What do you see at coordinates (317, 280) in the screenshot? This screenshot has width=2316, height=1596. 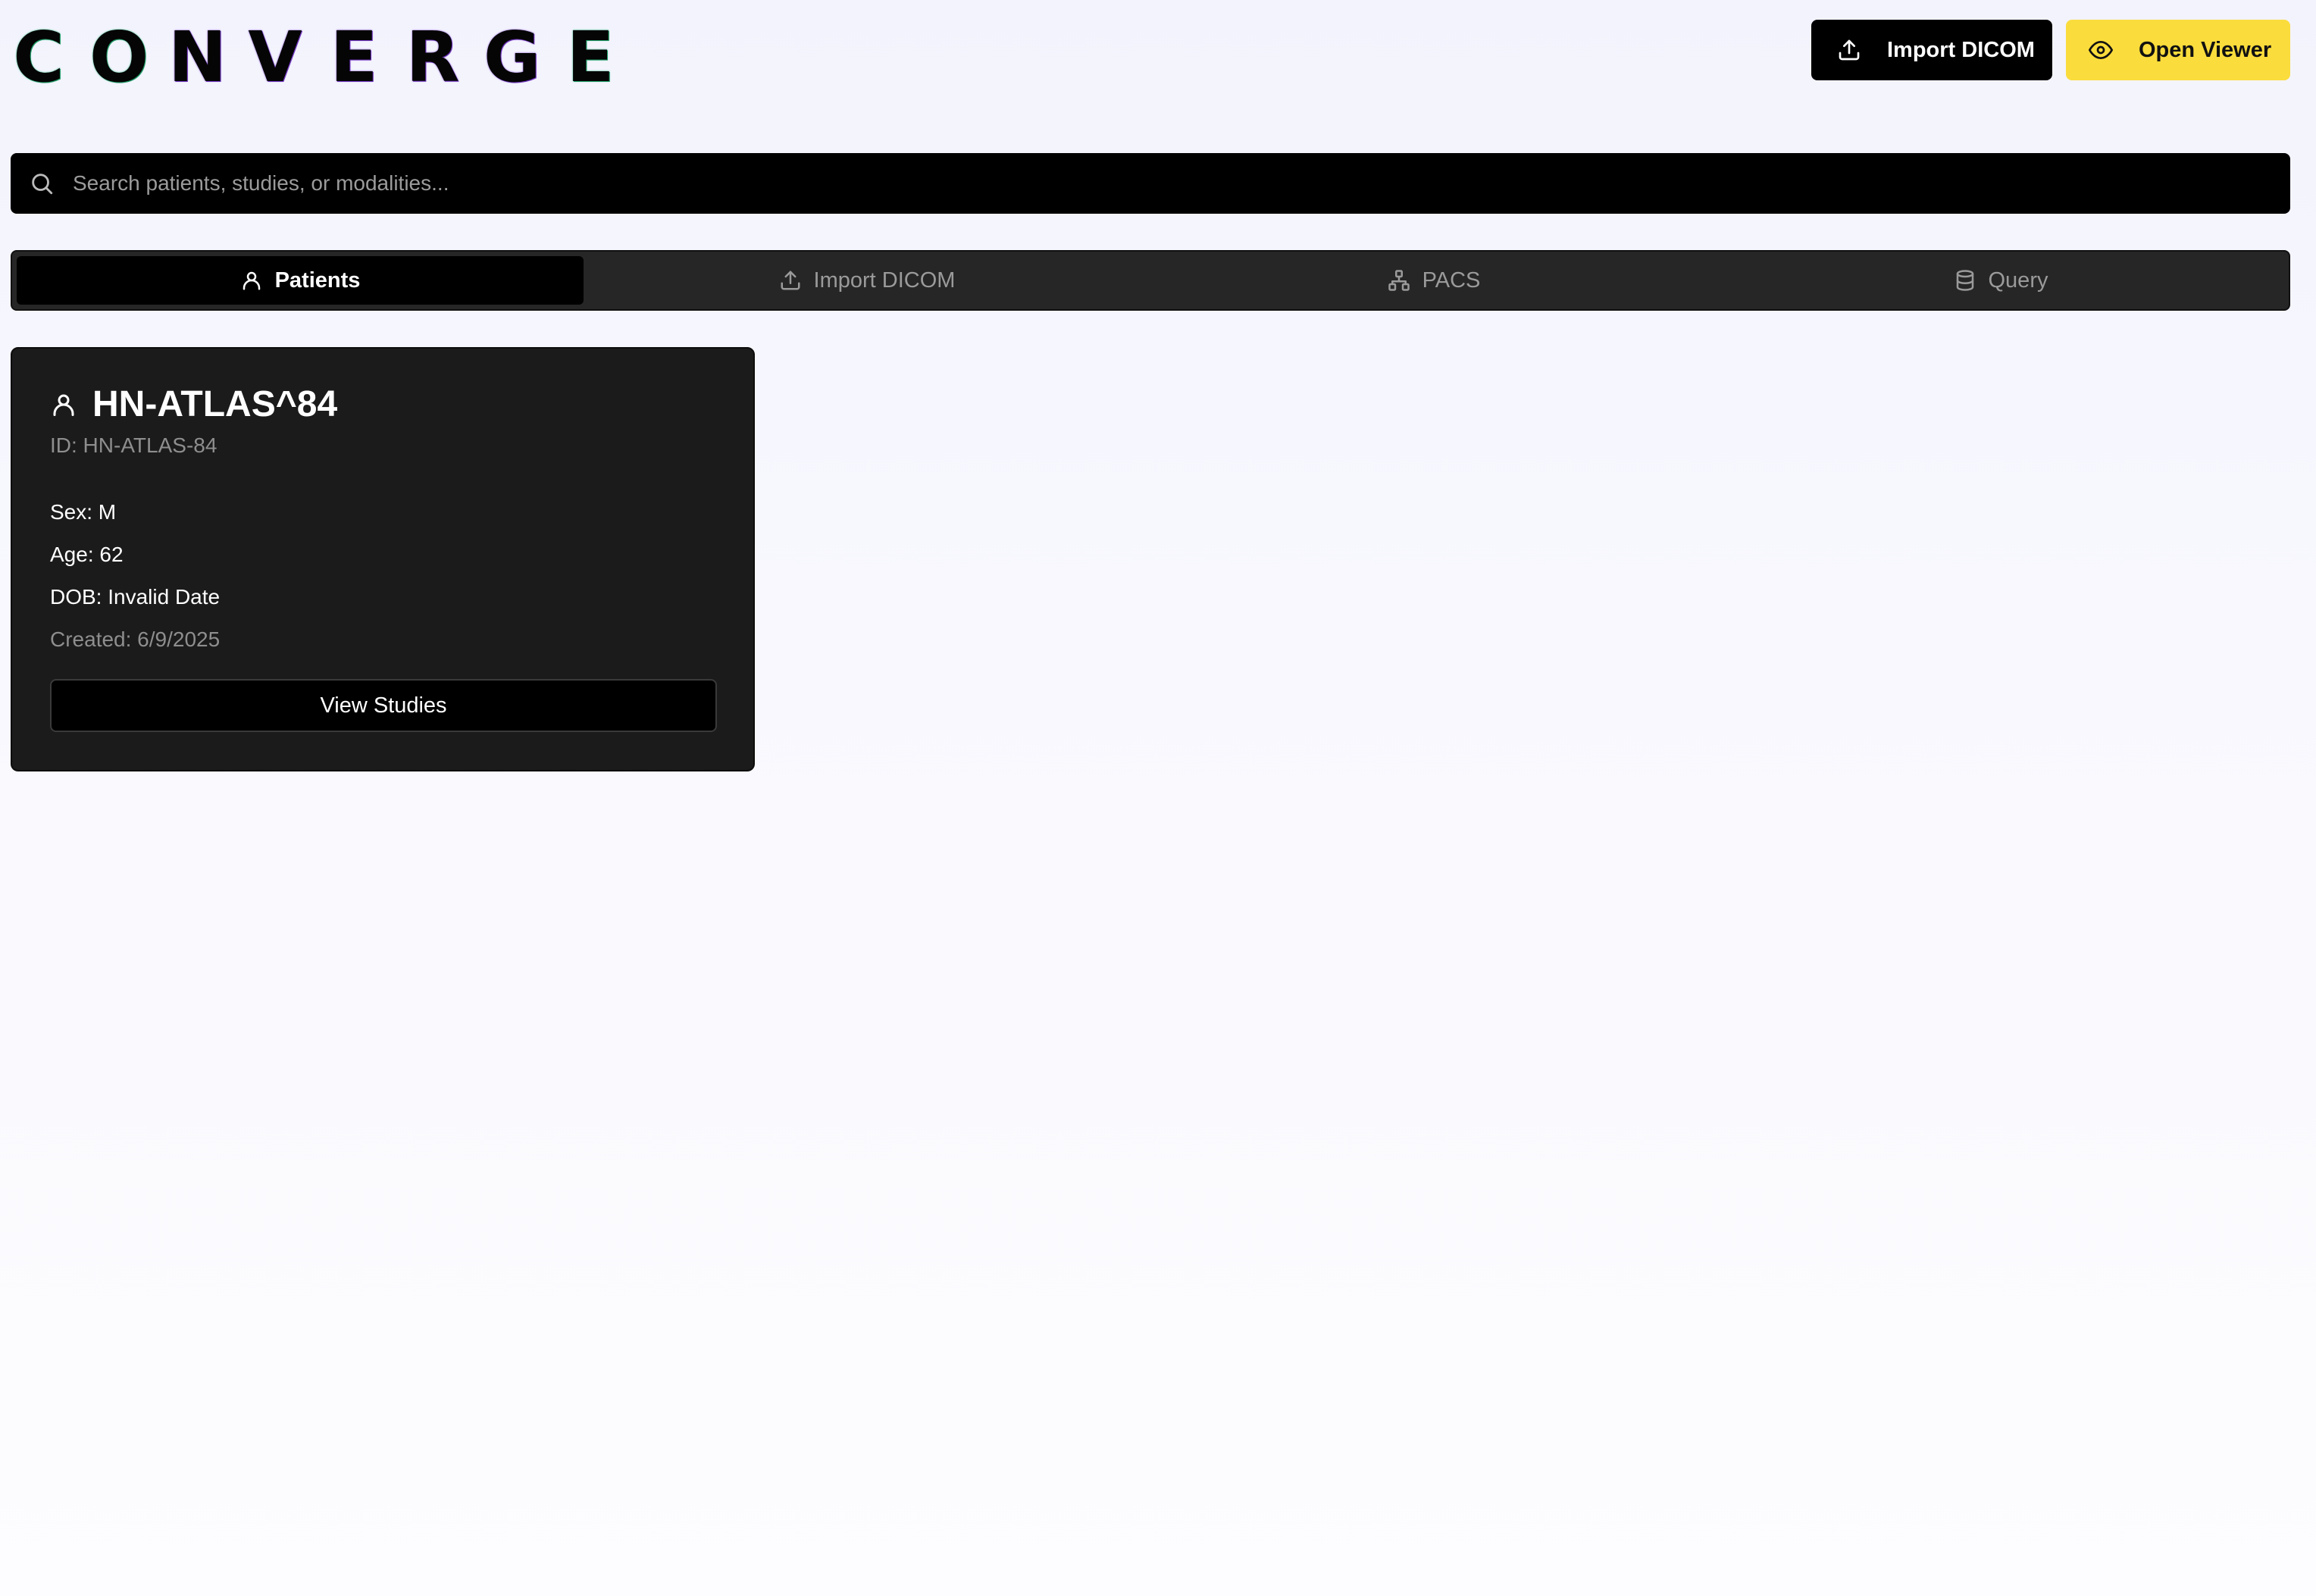 I see `tab-label: Patients` at bounding box center [317, 280].